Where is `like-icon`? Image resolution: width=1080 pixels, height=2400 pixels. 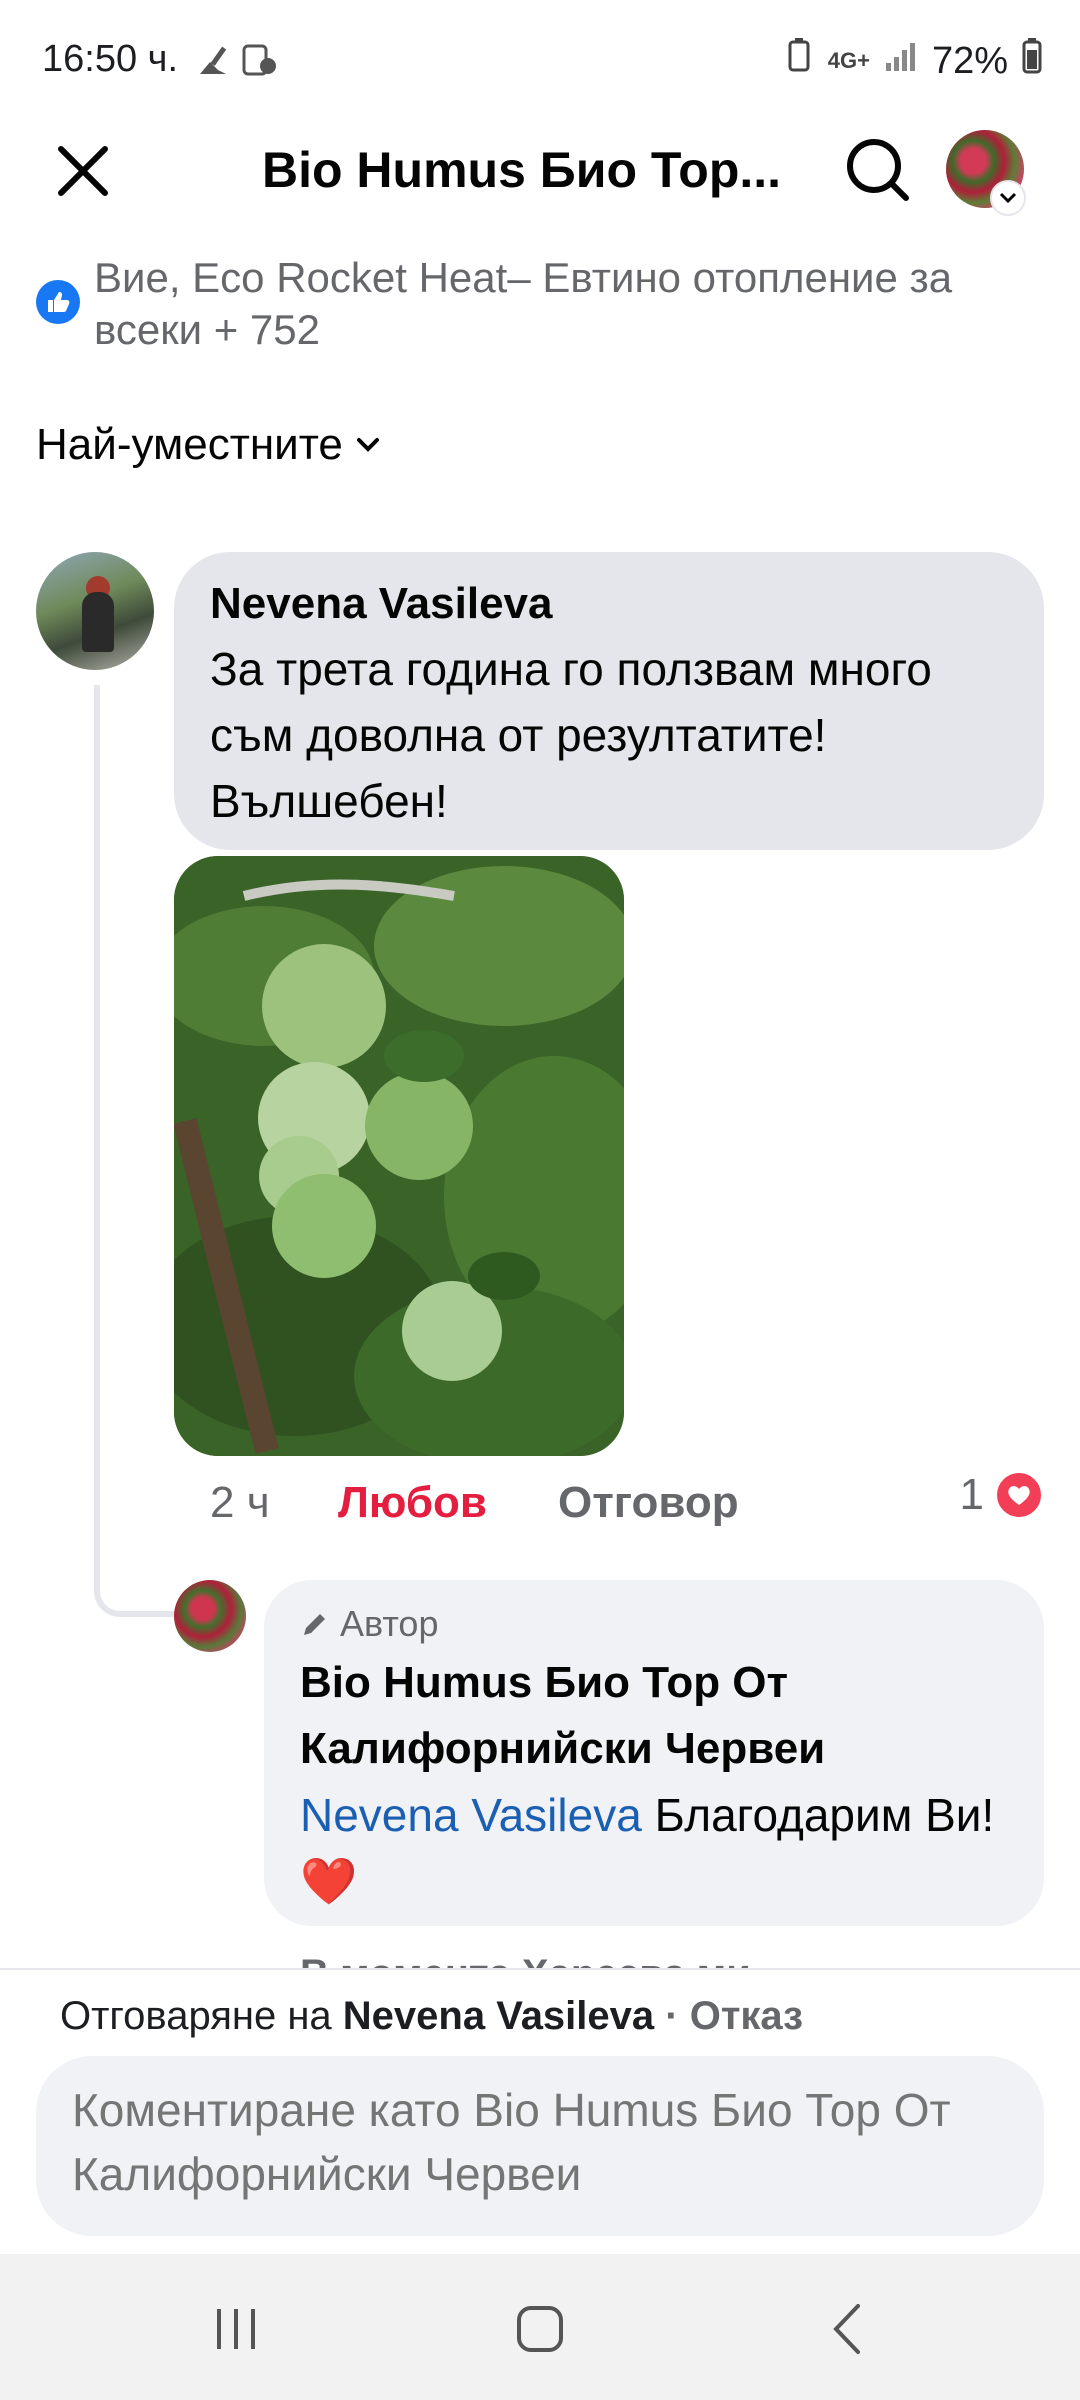
like-icon is located at coordinates (58, 302).